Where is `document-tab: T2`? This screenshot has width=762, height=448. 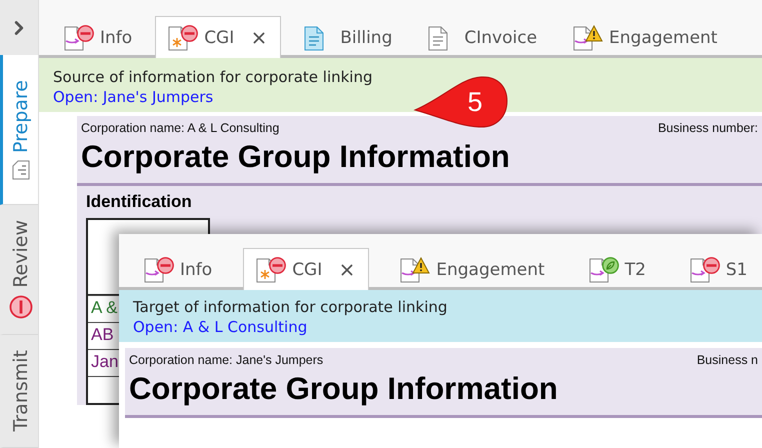
document-tab: T2 is located at coordinates (617, 269).